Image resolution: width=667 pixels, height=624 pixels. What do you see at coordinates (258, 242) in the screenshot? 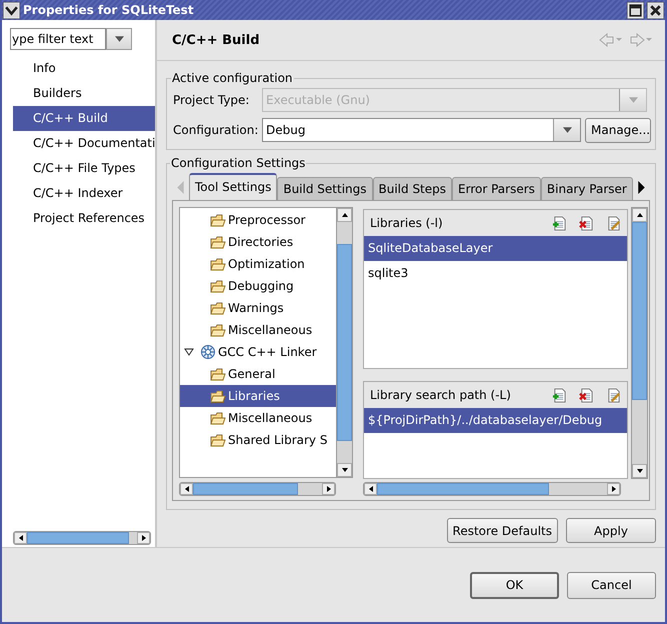
I see `tree-item: Directories` at bounding box center [258, 242].